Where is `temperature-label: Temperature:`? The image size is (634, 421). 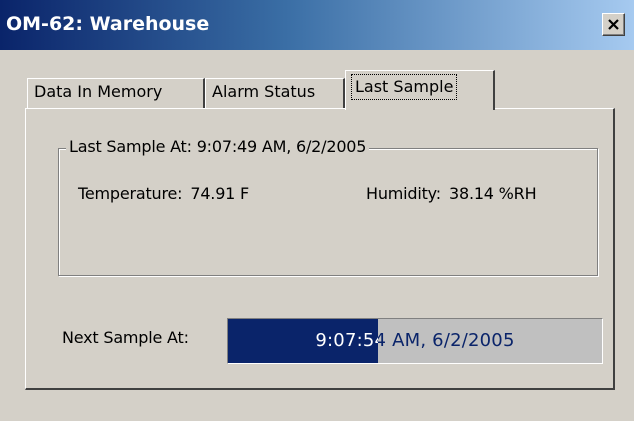
temperature-label: Temperature: is located at coordinates (130, 193).